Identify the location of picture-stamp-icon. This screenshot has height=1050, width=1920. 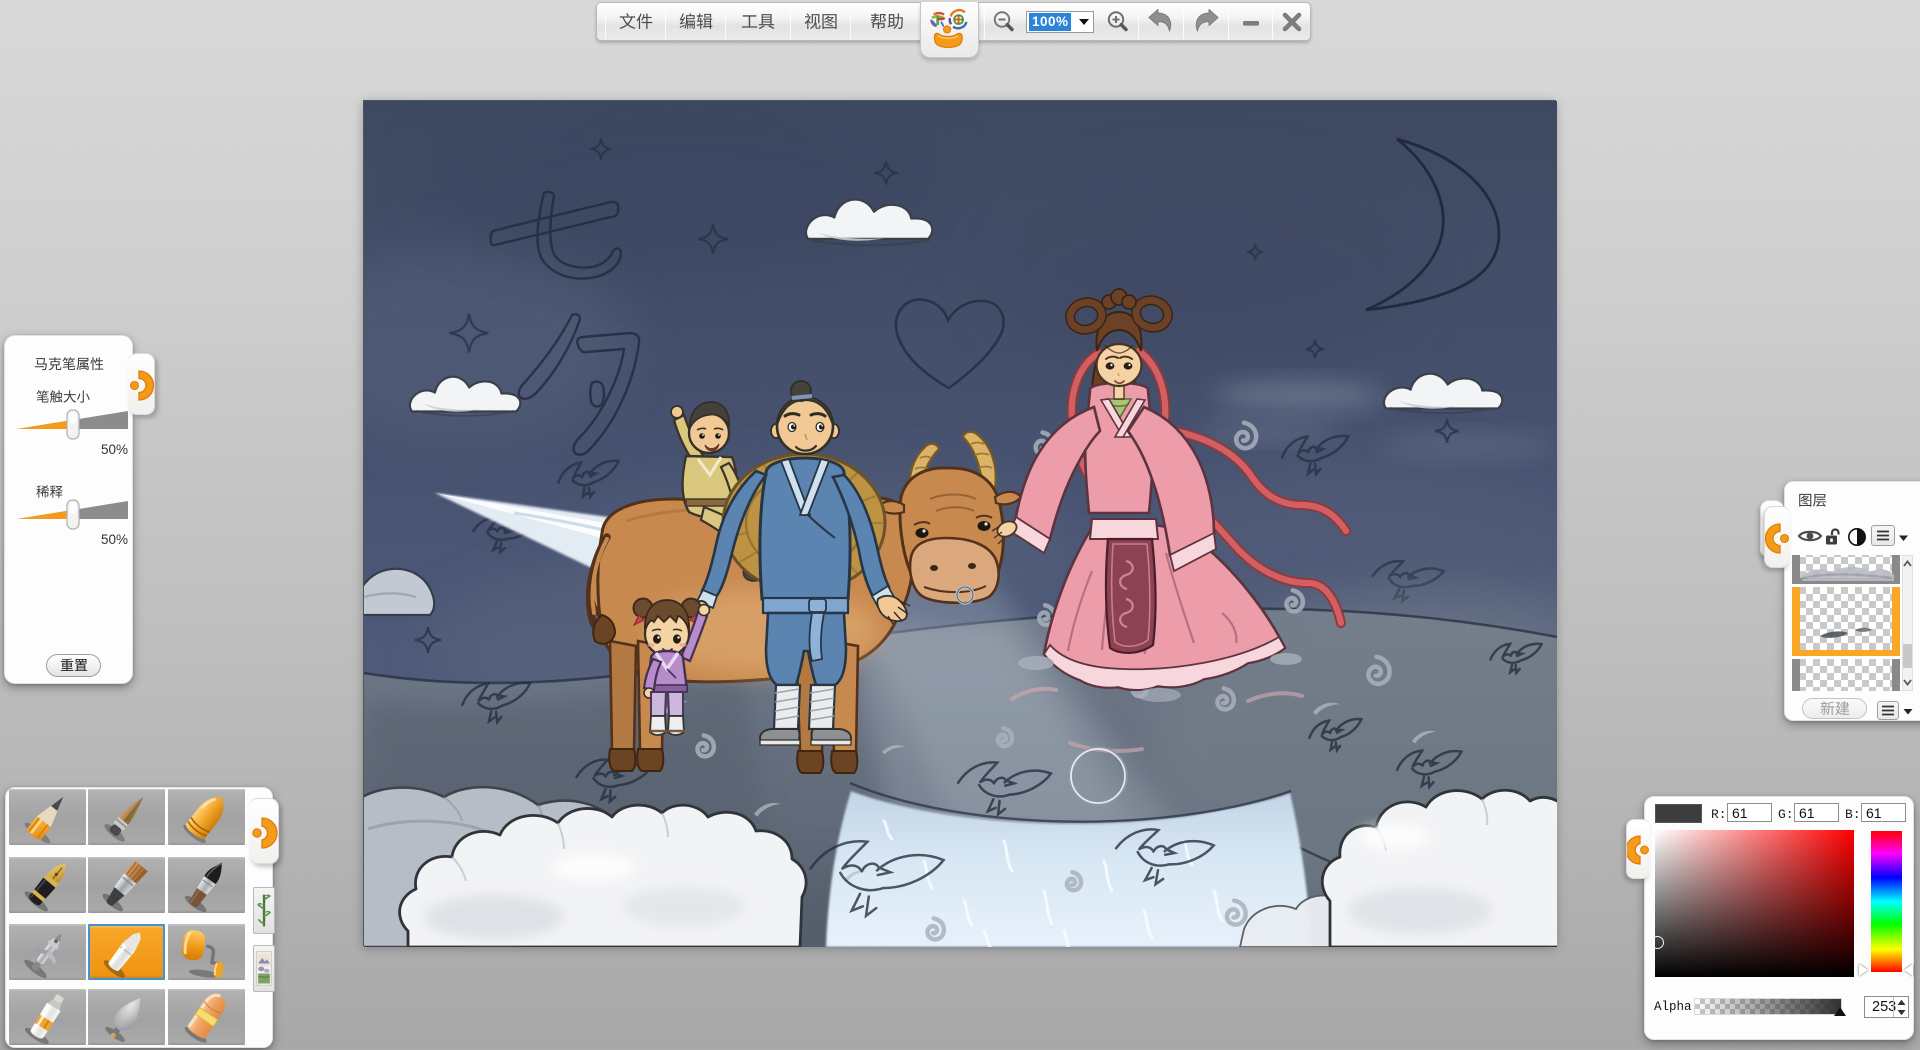
(264, 968).